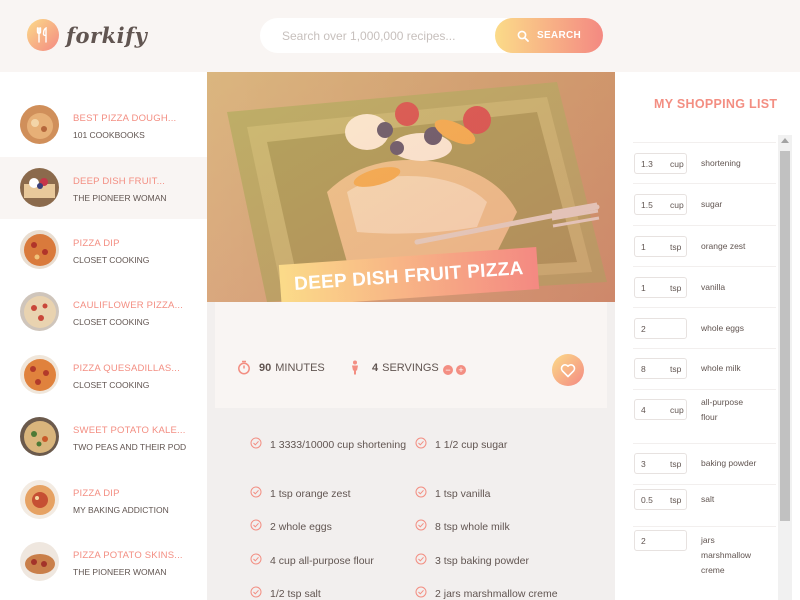  What do you see at coordinates (726, 555) in the screenshot?
I see `shopping-item-name: jars marshmallow creme` at bounding box center [726, 555].